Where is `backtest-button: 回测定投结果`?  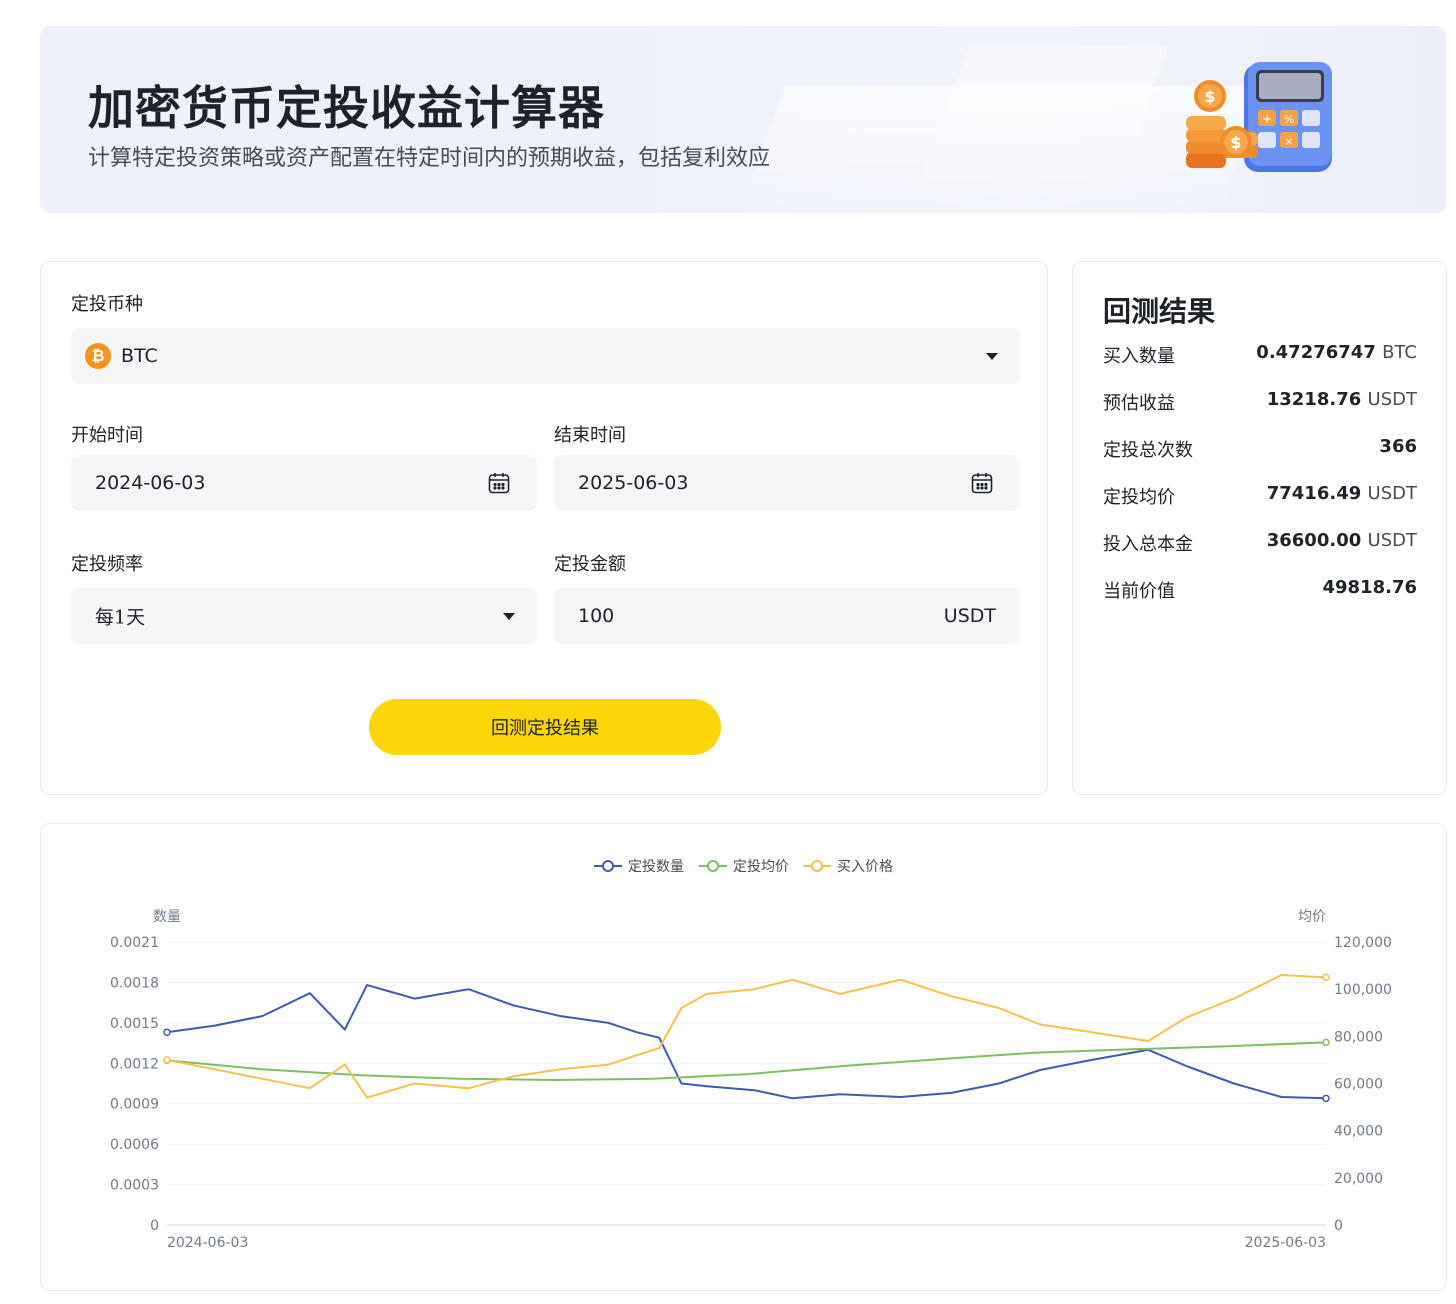 backtest-button: 回测定投结果 is located at coordinates (545, 727).